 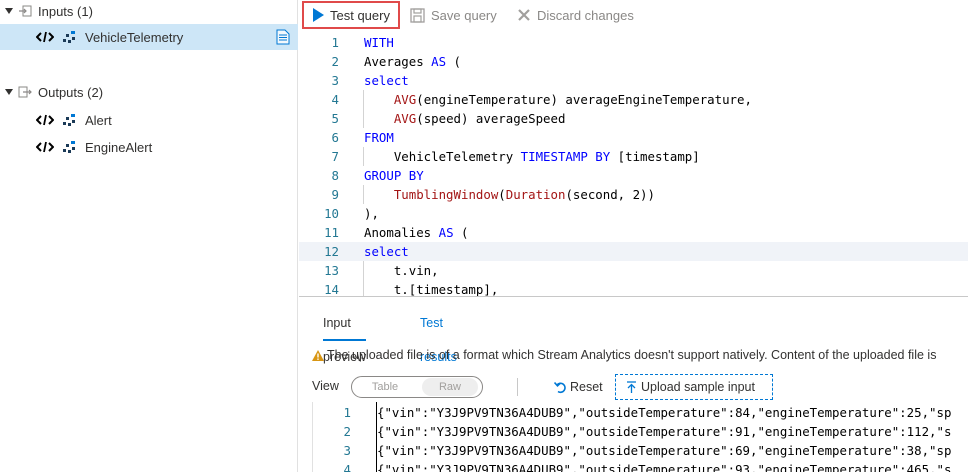 What do you see at coordinates (371, 213) in the screenshot?
I see `code-text: ),` at bounding box center [371, 213].